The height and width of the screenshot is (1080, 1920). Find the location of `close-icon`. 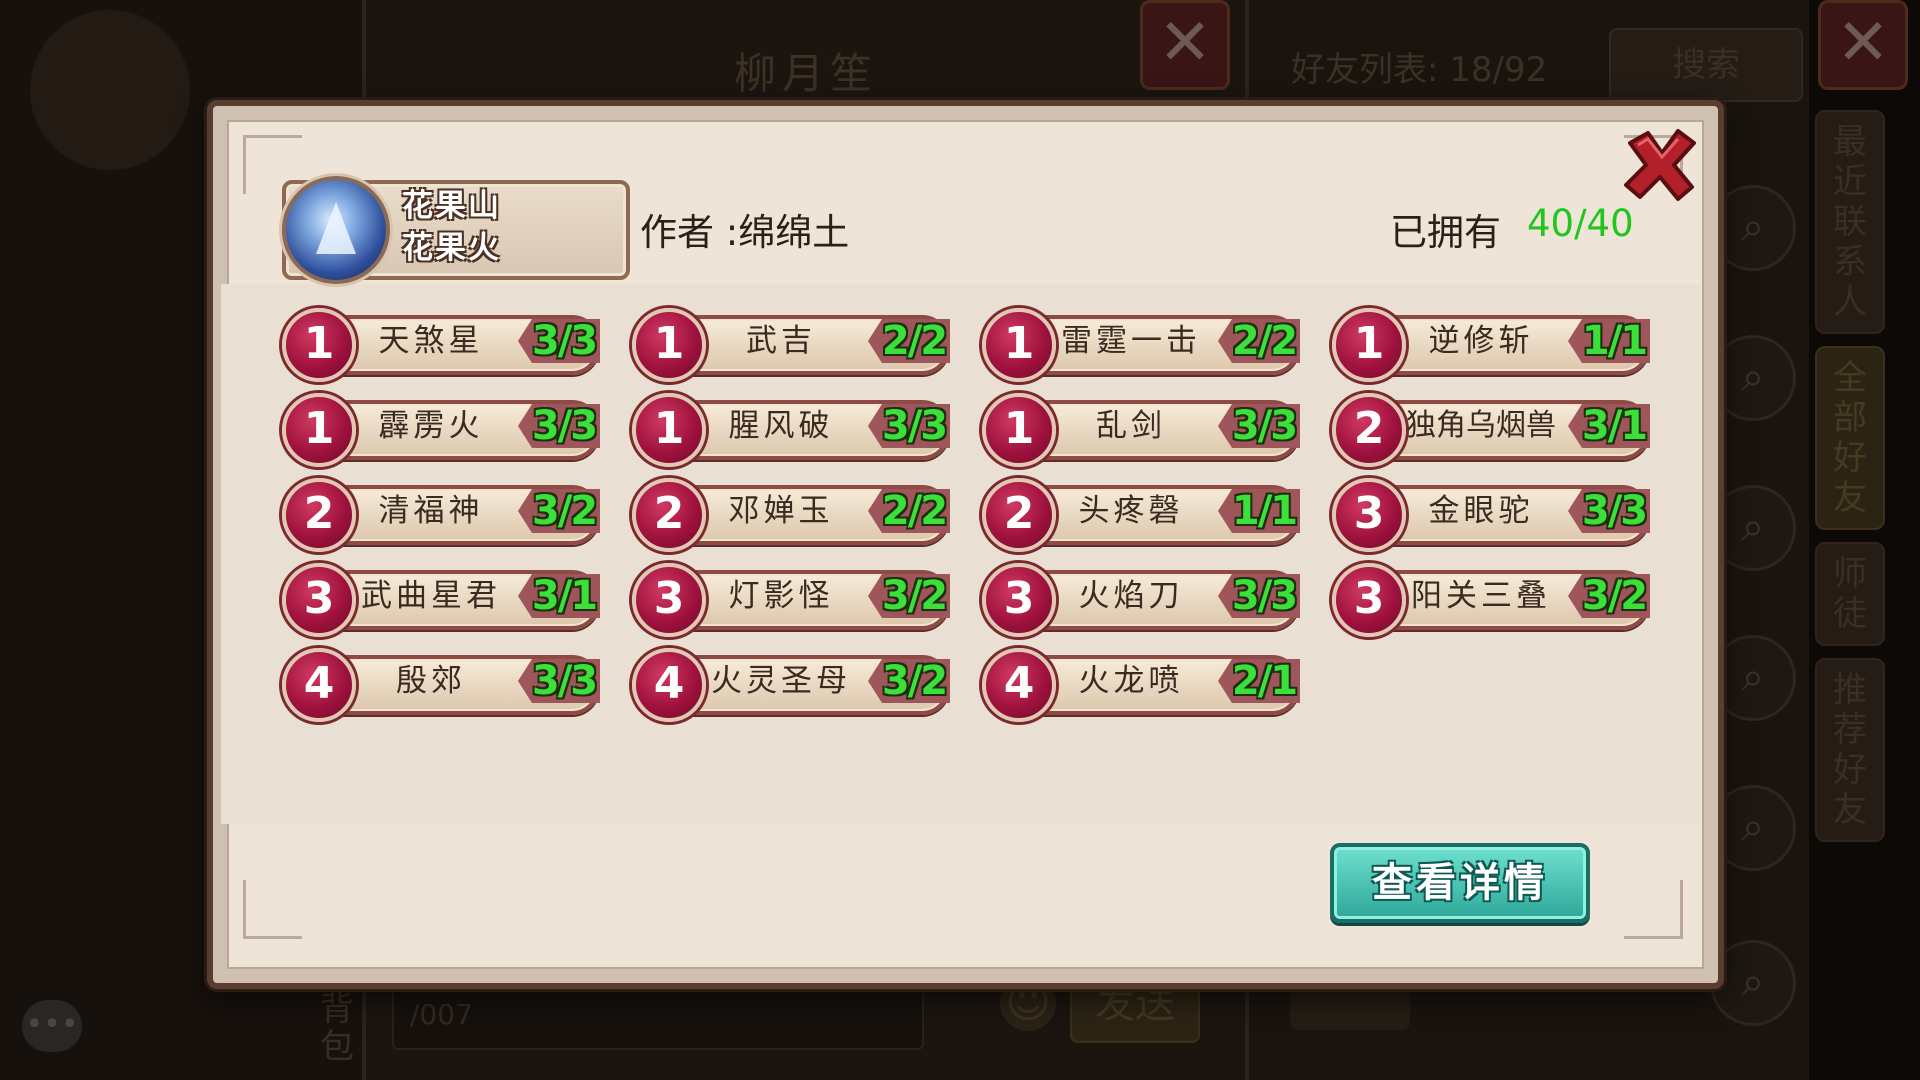

close-icon is located at coordinates (1660, 165).